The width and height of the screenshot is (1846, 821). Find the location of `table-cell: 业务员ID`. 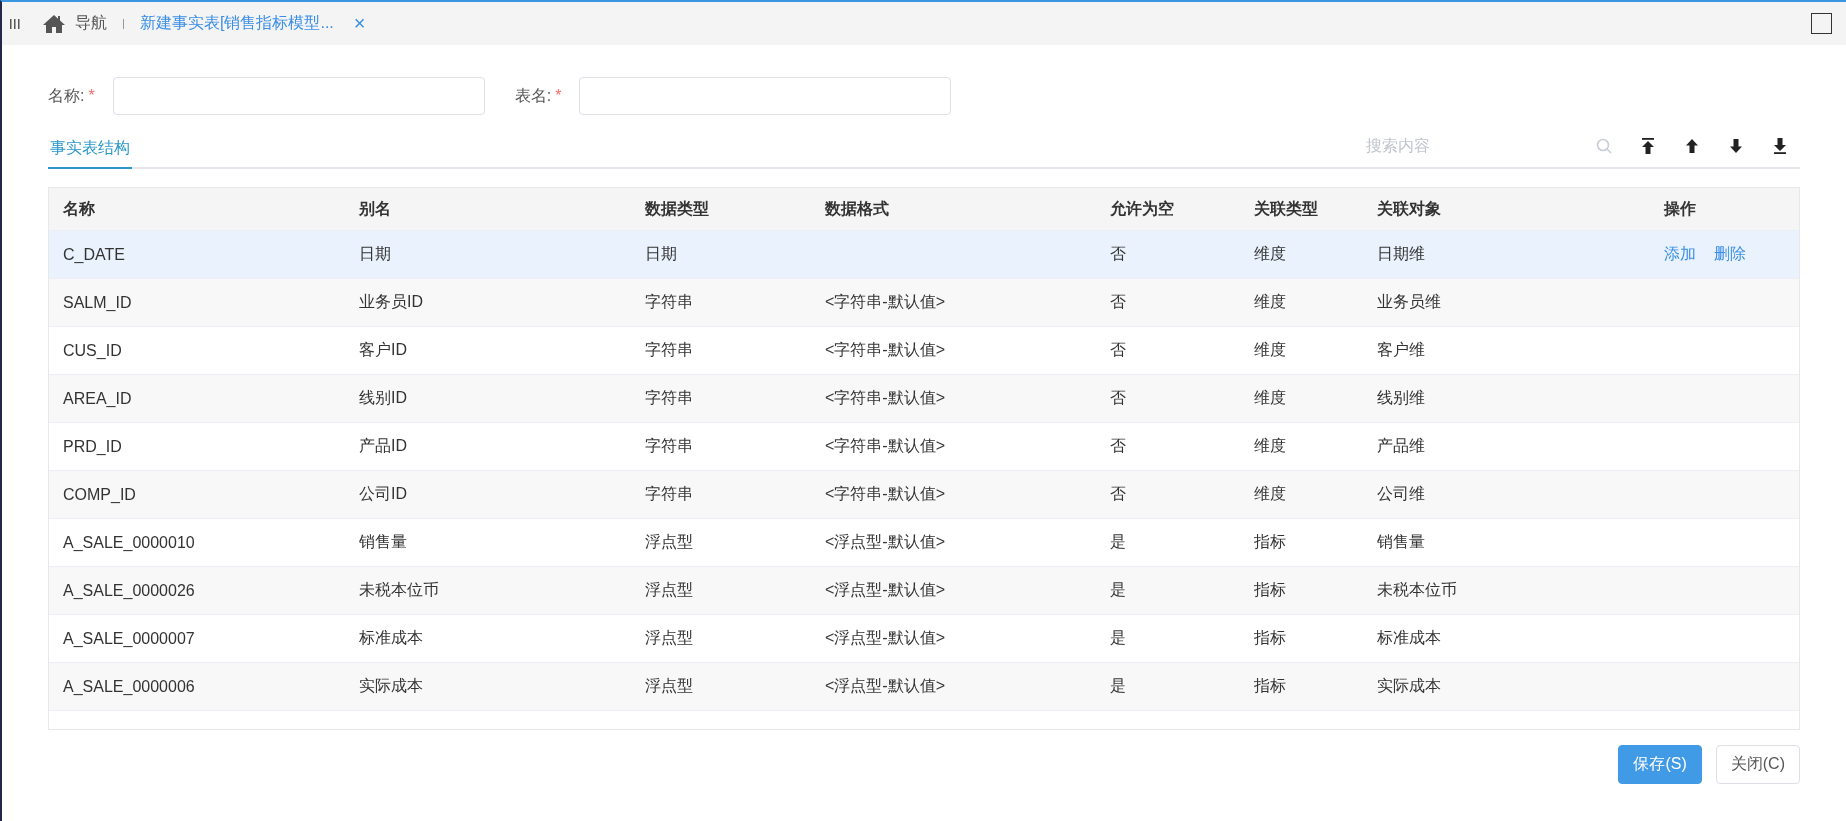

table-cell: 业务员ID is located at coordinates (391, 301).